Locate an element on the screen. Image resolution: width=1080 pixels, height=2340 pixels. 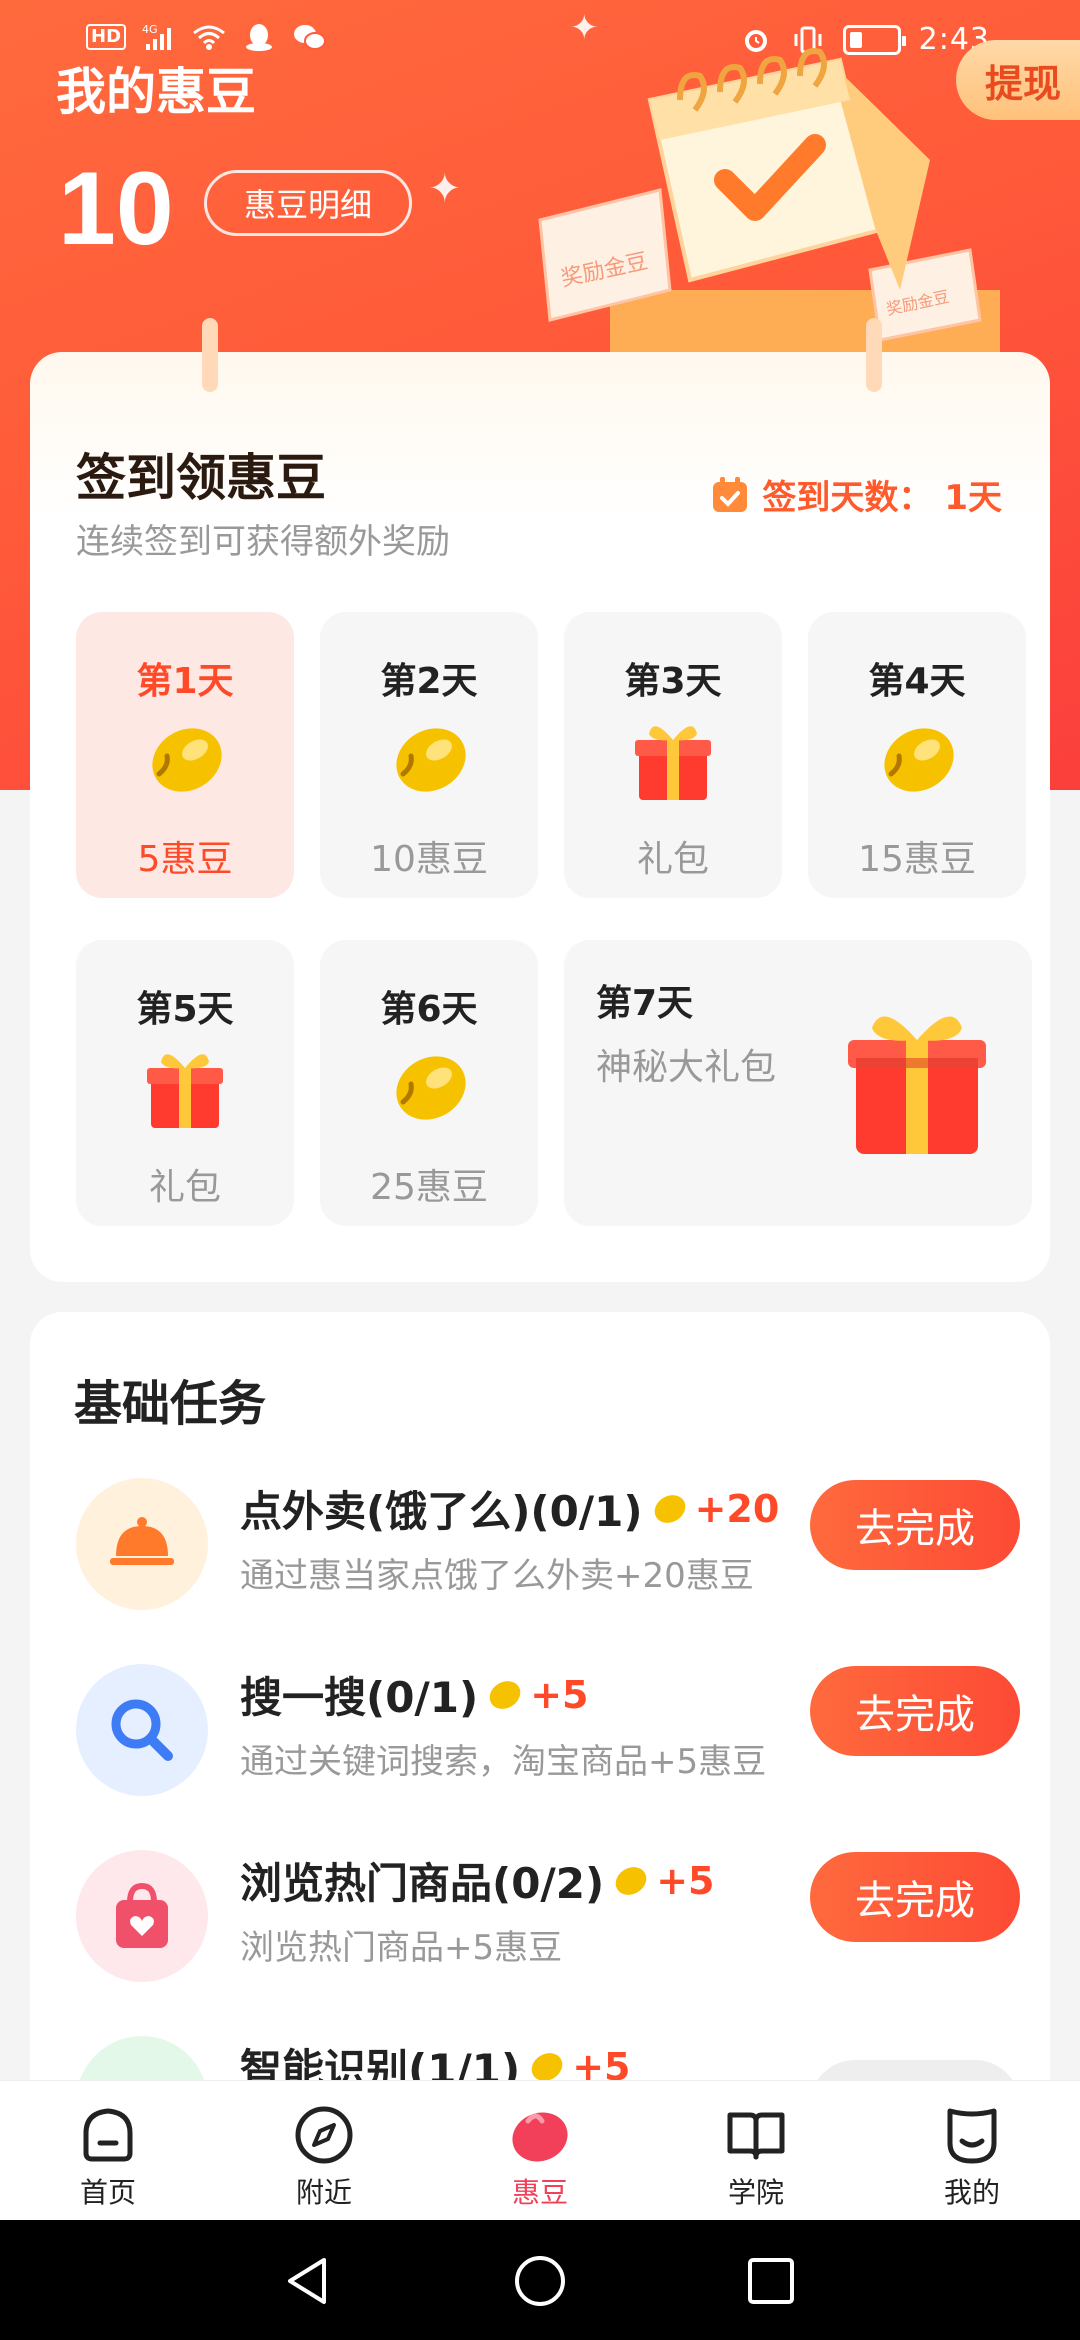
system-nav-bar is located at coordinates (540, 2280).